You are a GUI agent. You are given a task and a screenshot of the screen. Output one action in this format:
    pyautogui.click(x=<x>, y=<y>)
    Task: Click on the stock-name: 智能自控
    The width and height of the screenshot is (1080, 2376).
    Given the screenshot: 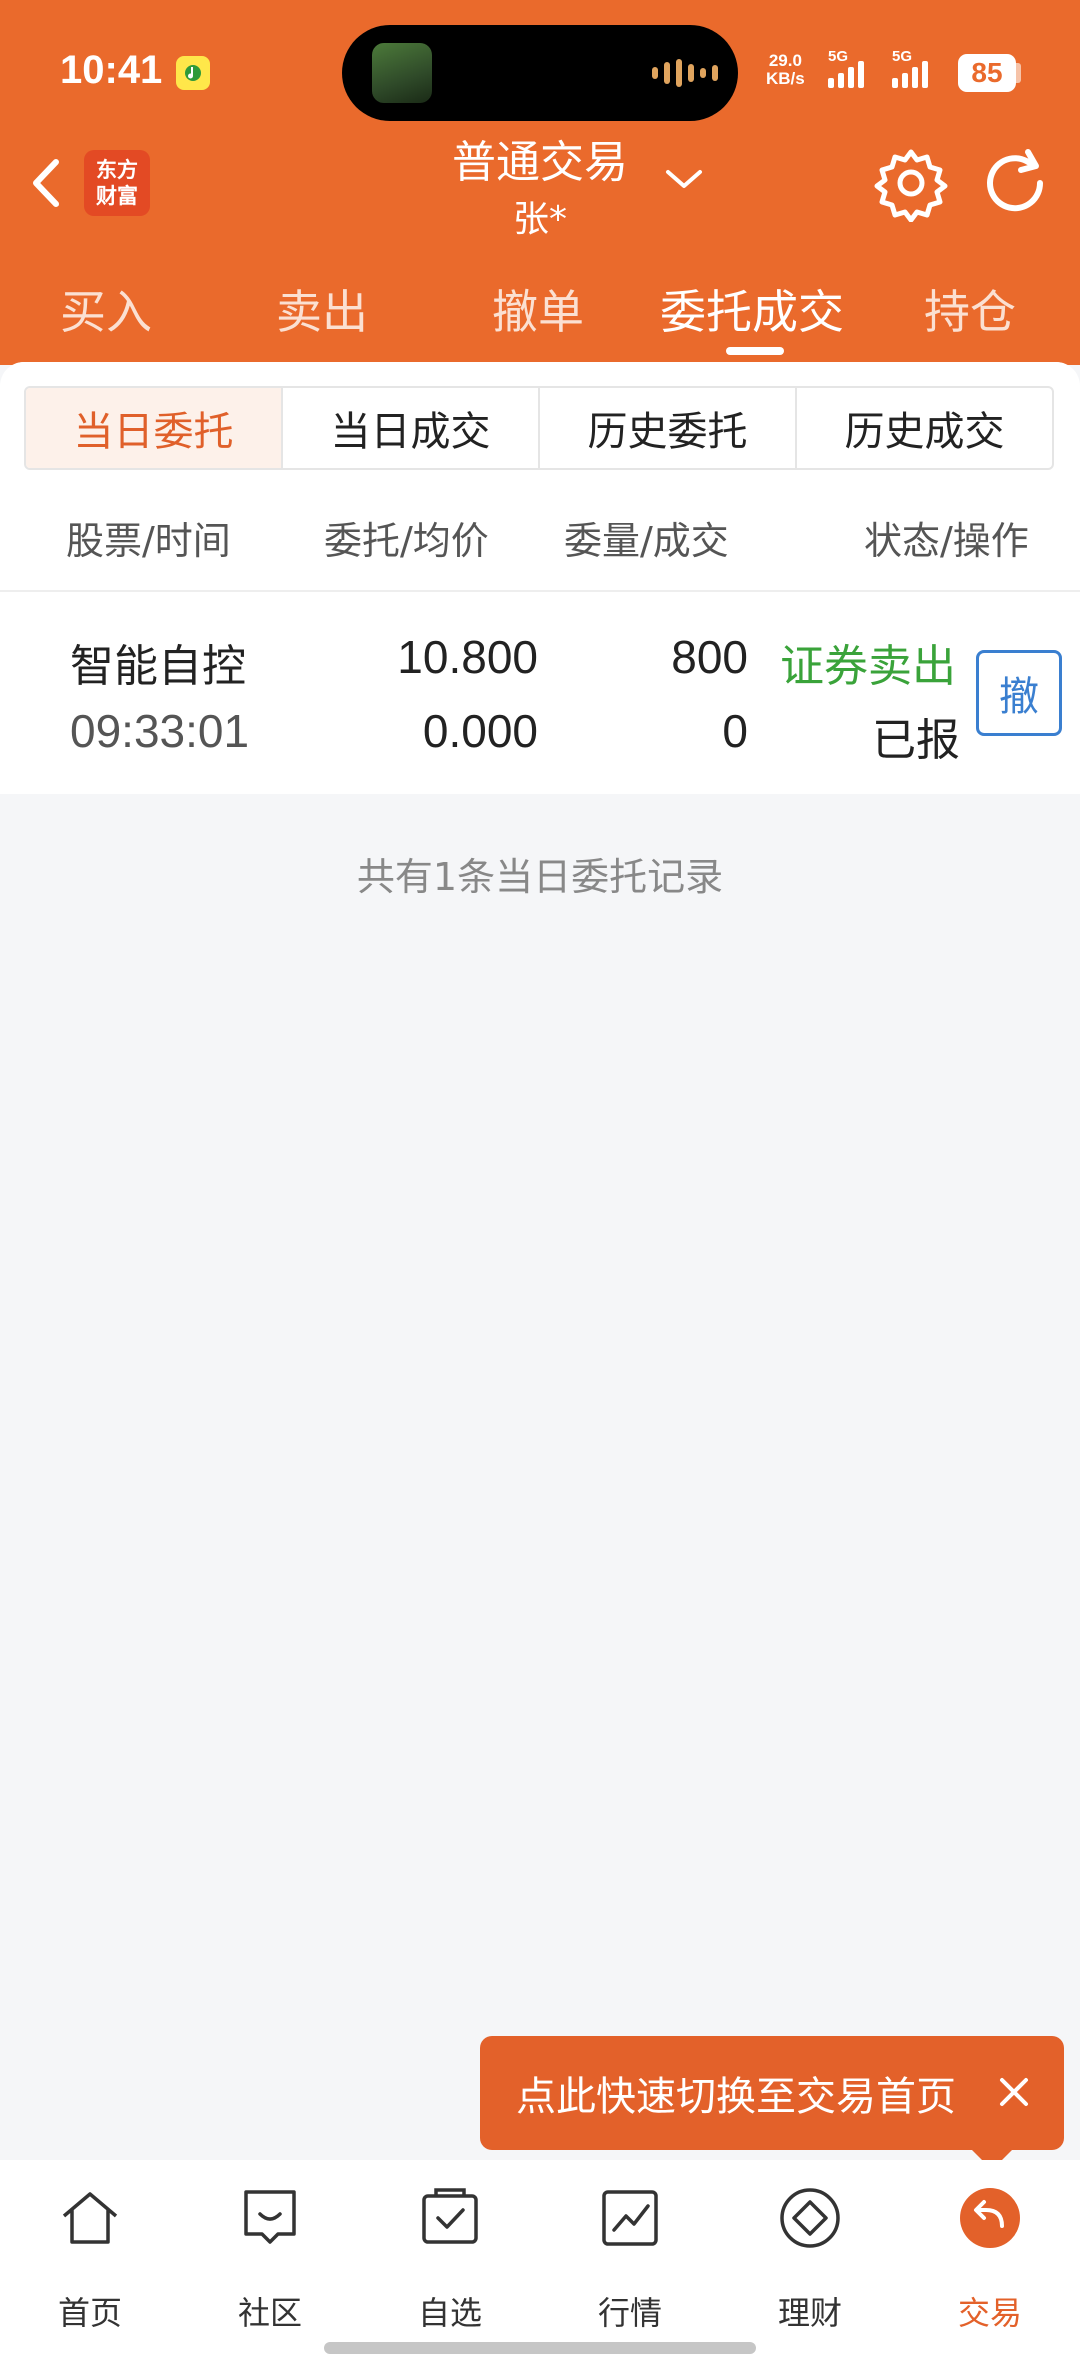 What is the action you would take?
    pyautogui.click(x=158, y=666)
    